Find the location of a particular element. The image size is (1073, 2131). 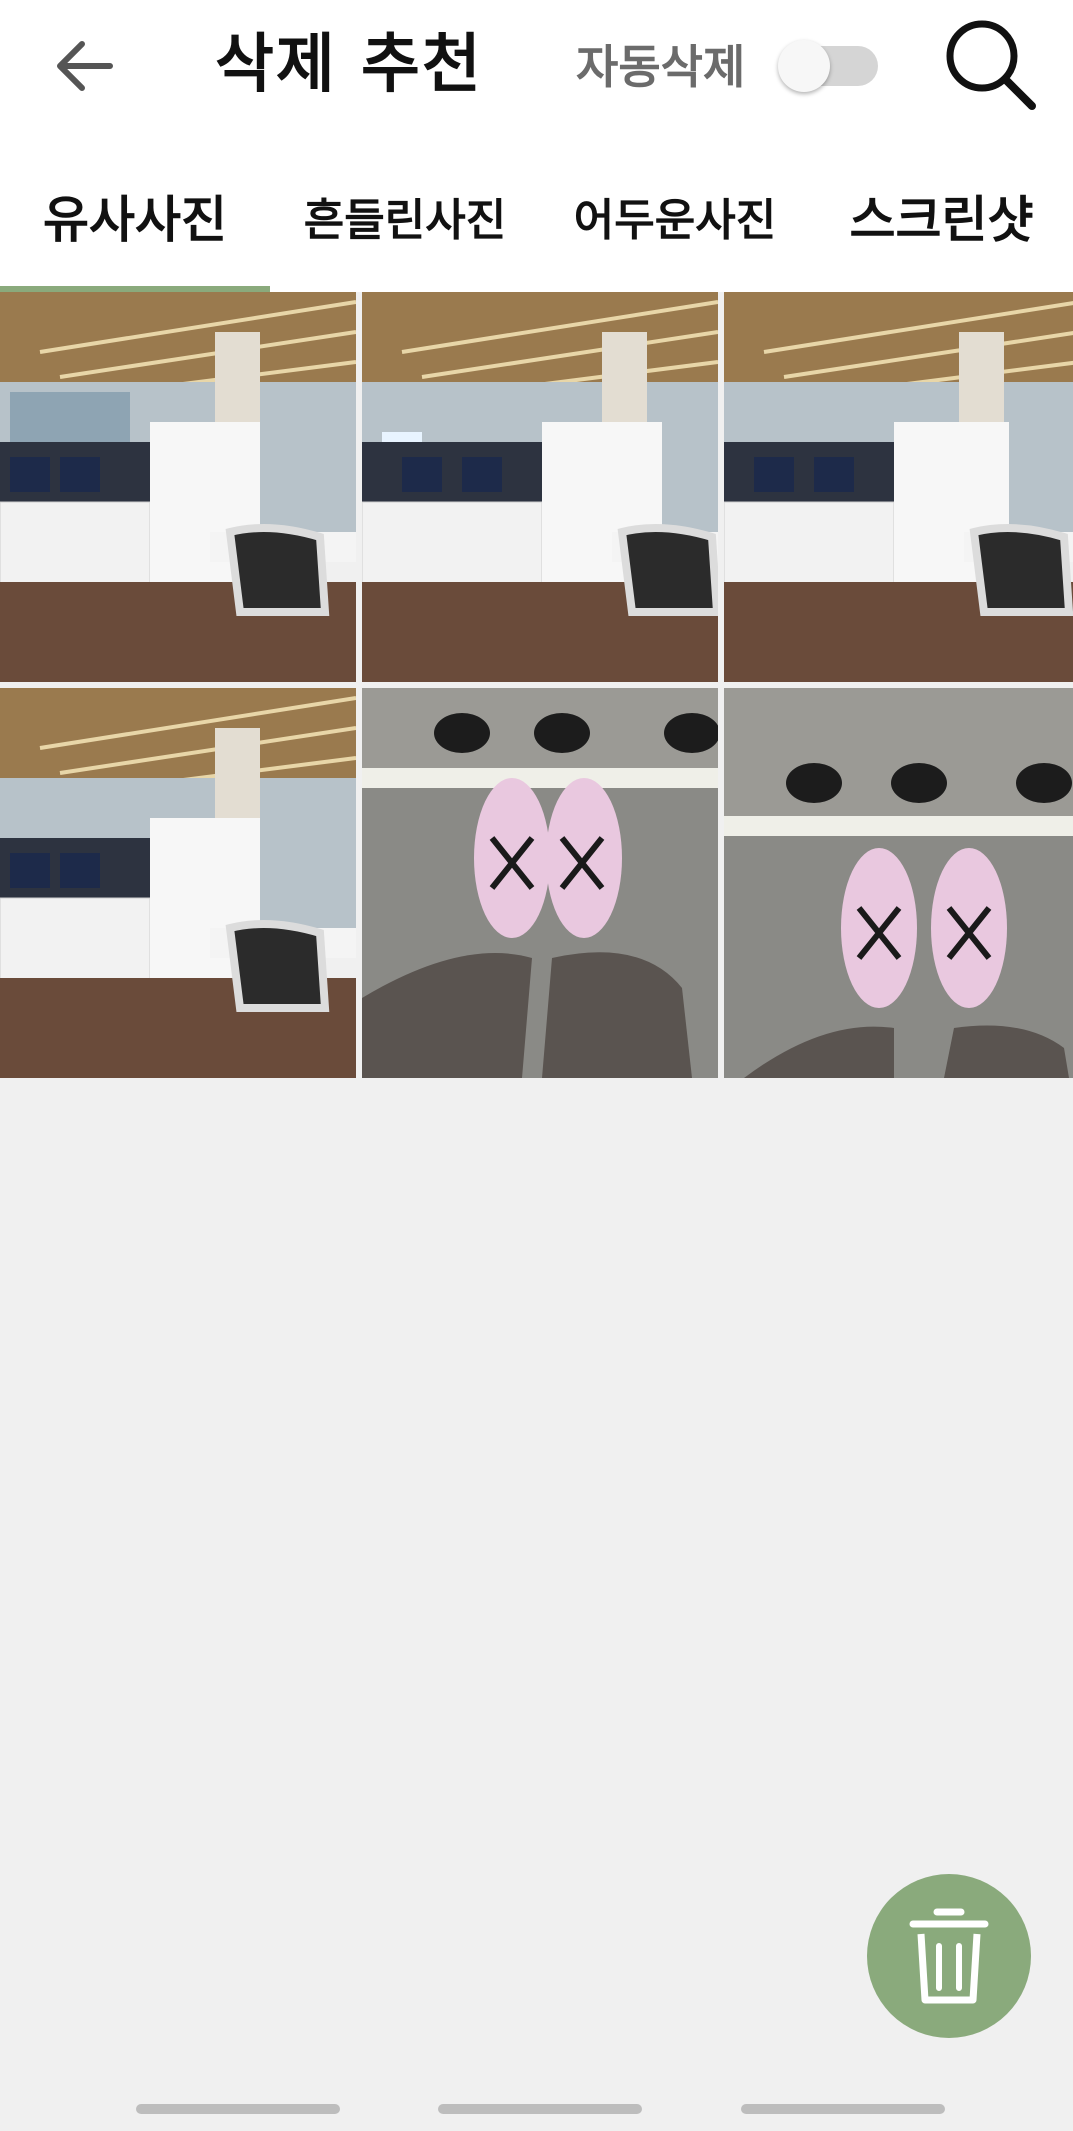

auto-delete-label: 자동삭제 is located at coordinates (661, 67).